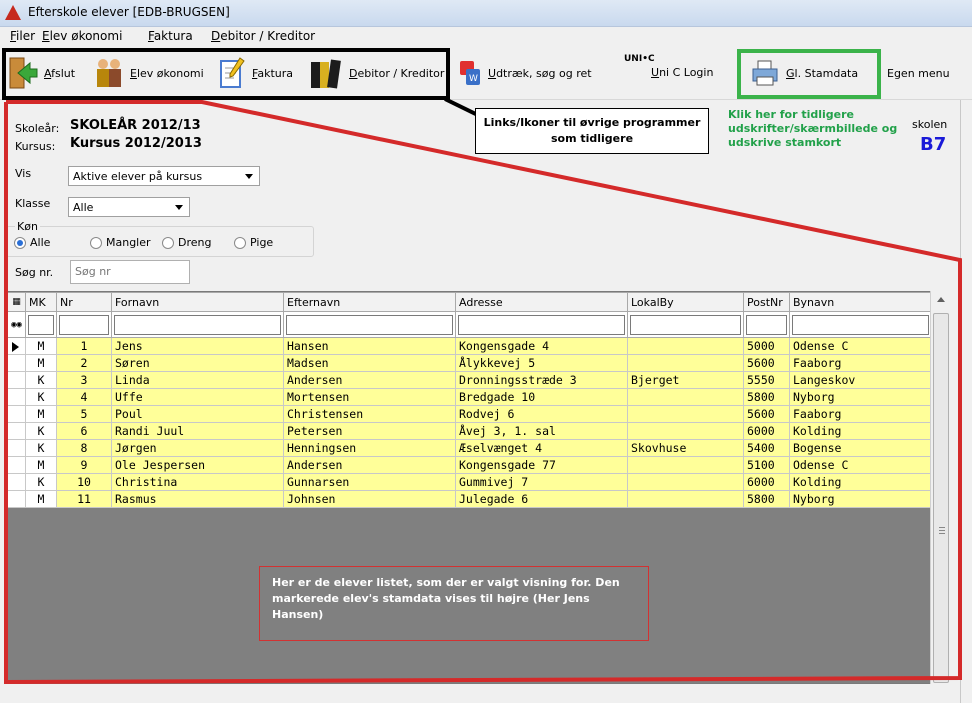 The image size is (972, 703). Describe the element at coordinates (470, 73) in the screenshot. I see `search-database-icon: W` at that location.